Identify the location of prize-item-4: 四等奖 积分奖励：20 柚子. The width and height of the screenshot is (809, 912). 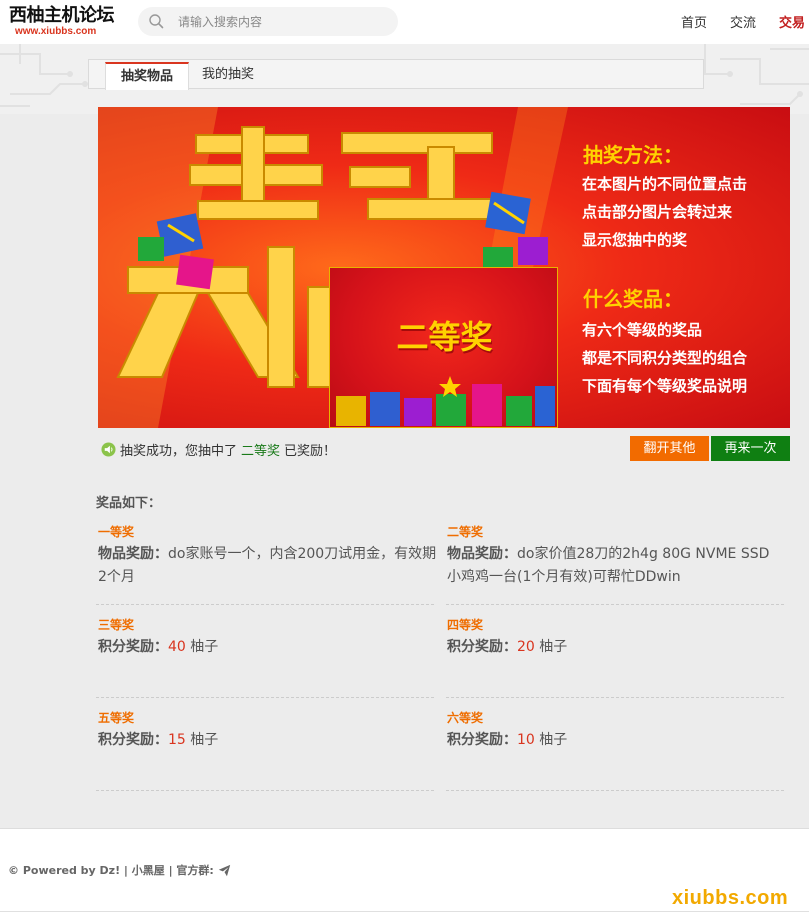
(617, 637).